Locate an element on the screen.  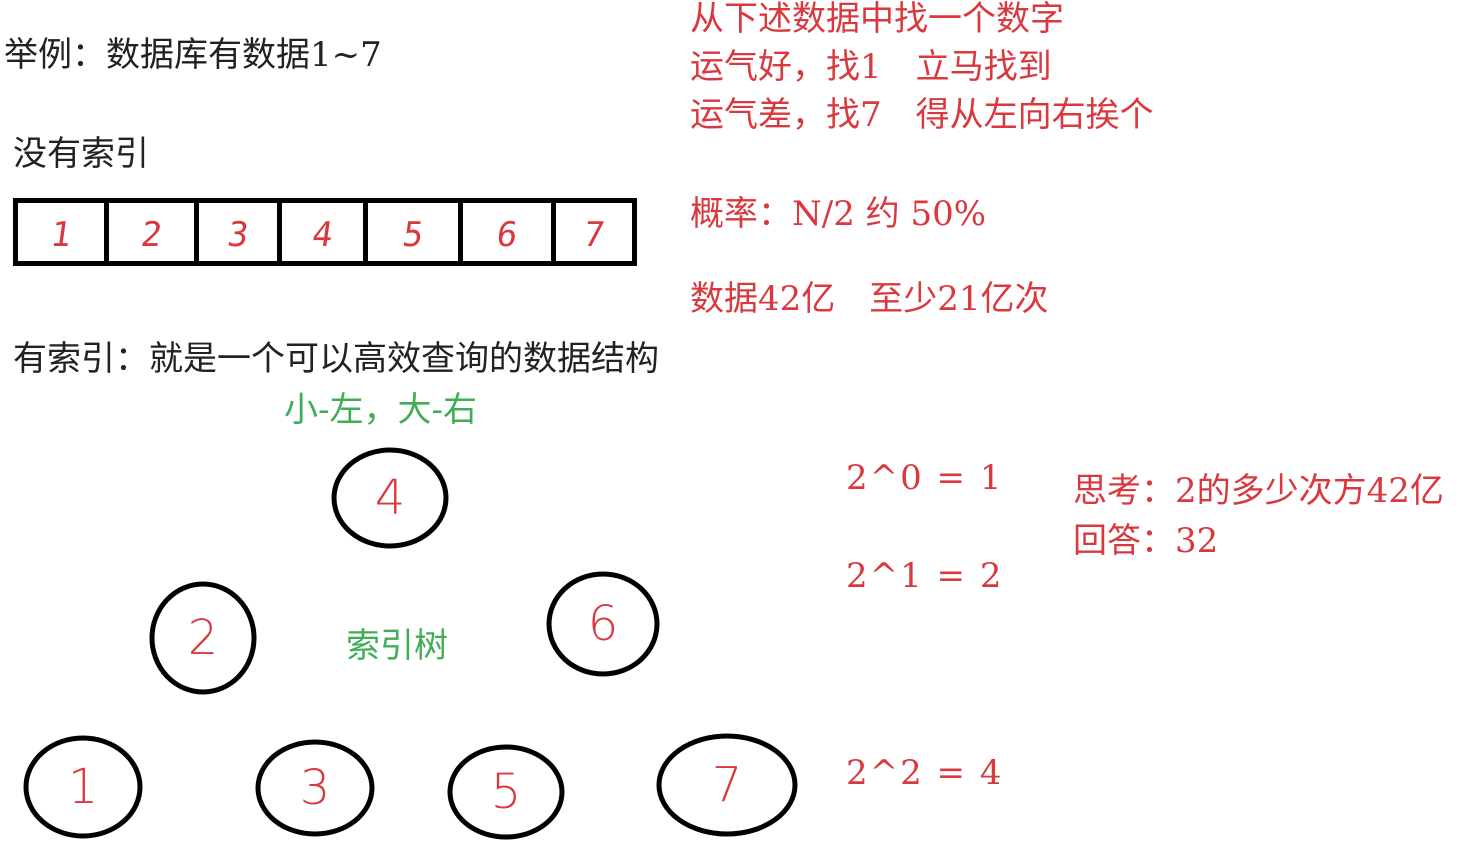
tree-node: 1 is located at coordinates (83, 787).